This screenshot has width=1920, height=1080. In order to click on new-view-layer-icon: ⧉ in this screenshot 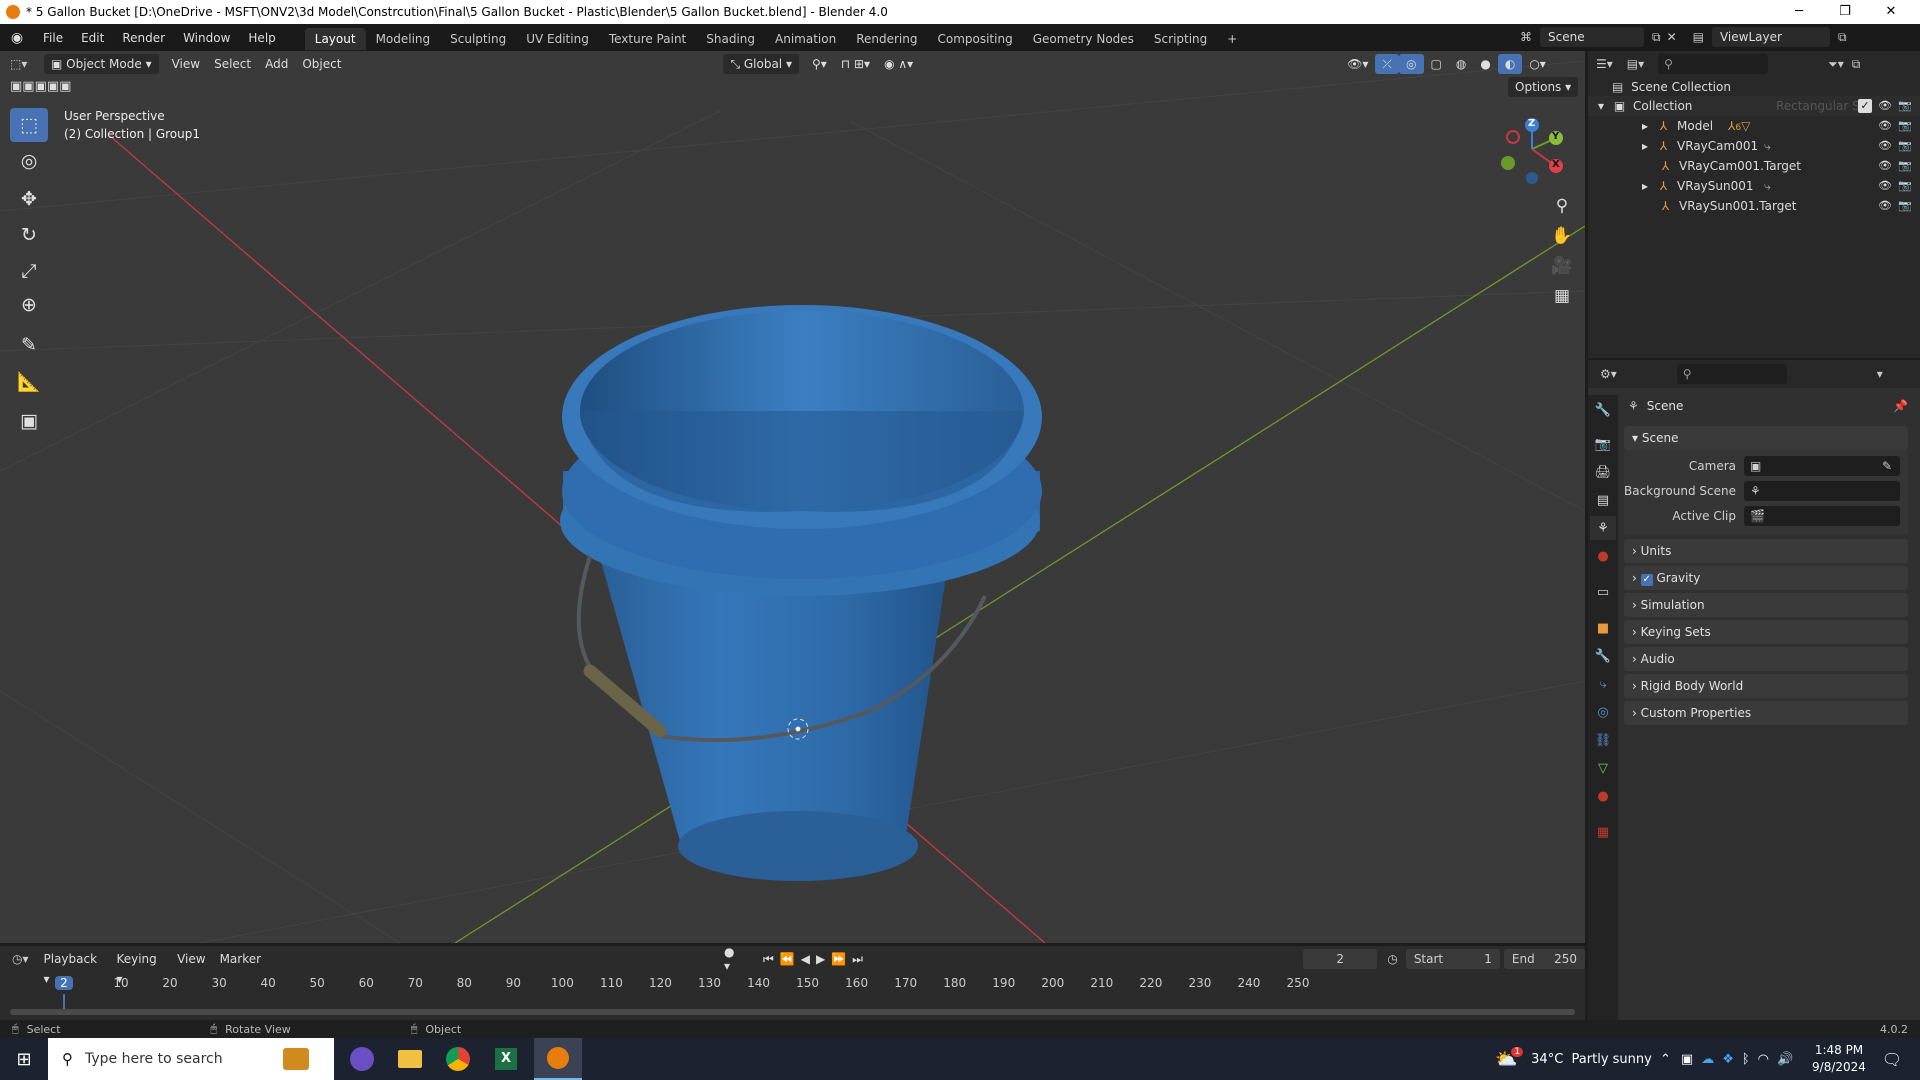, I will do `click(1842, 37)`.